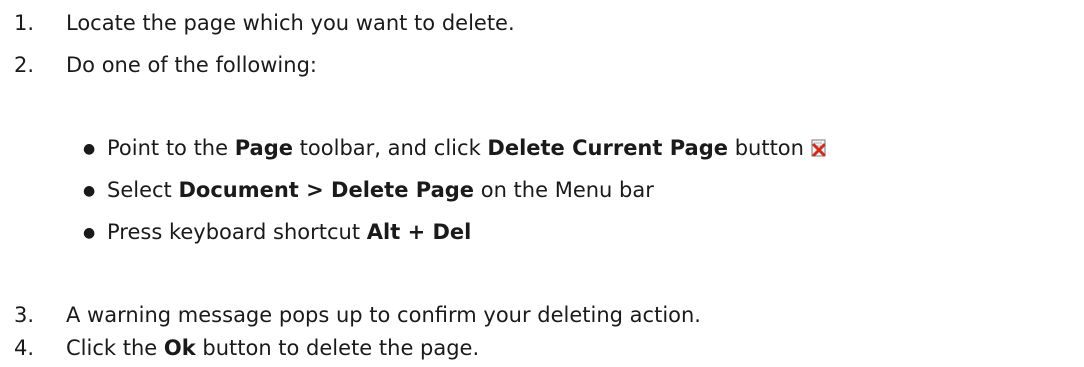 The width and height of the screenshot is (1084, 367). I want to click on option-text: Select, so click(143, 190).